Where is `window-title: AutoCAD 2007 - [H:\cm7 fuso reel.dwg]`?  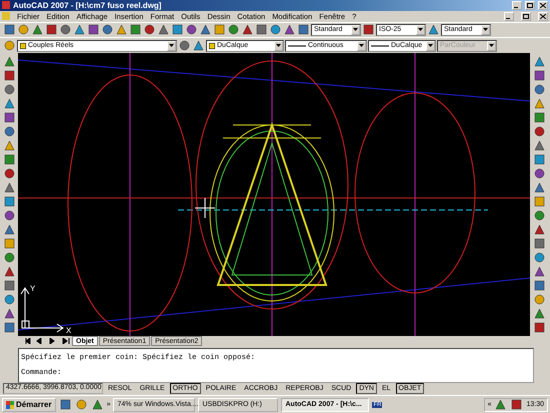 window-title: AutoCAD 2007 - [H:\cm7 fuso reel.dwg] is located at coordinates (87, 5).